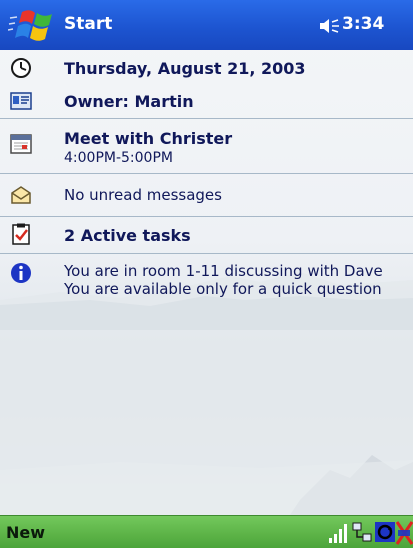 The image size is (413, 548). What do you see at coordinates (329, 26) in the screenshot?
I see `speaker-icon` at bounding box center [329, 26].